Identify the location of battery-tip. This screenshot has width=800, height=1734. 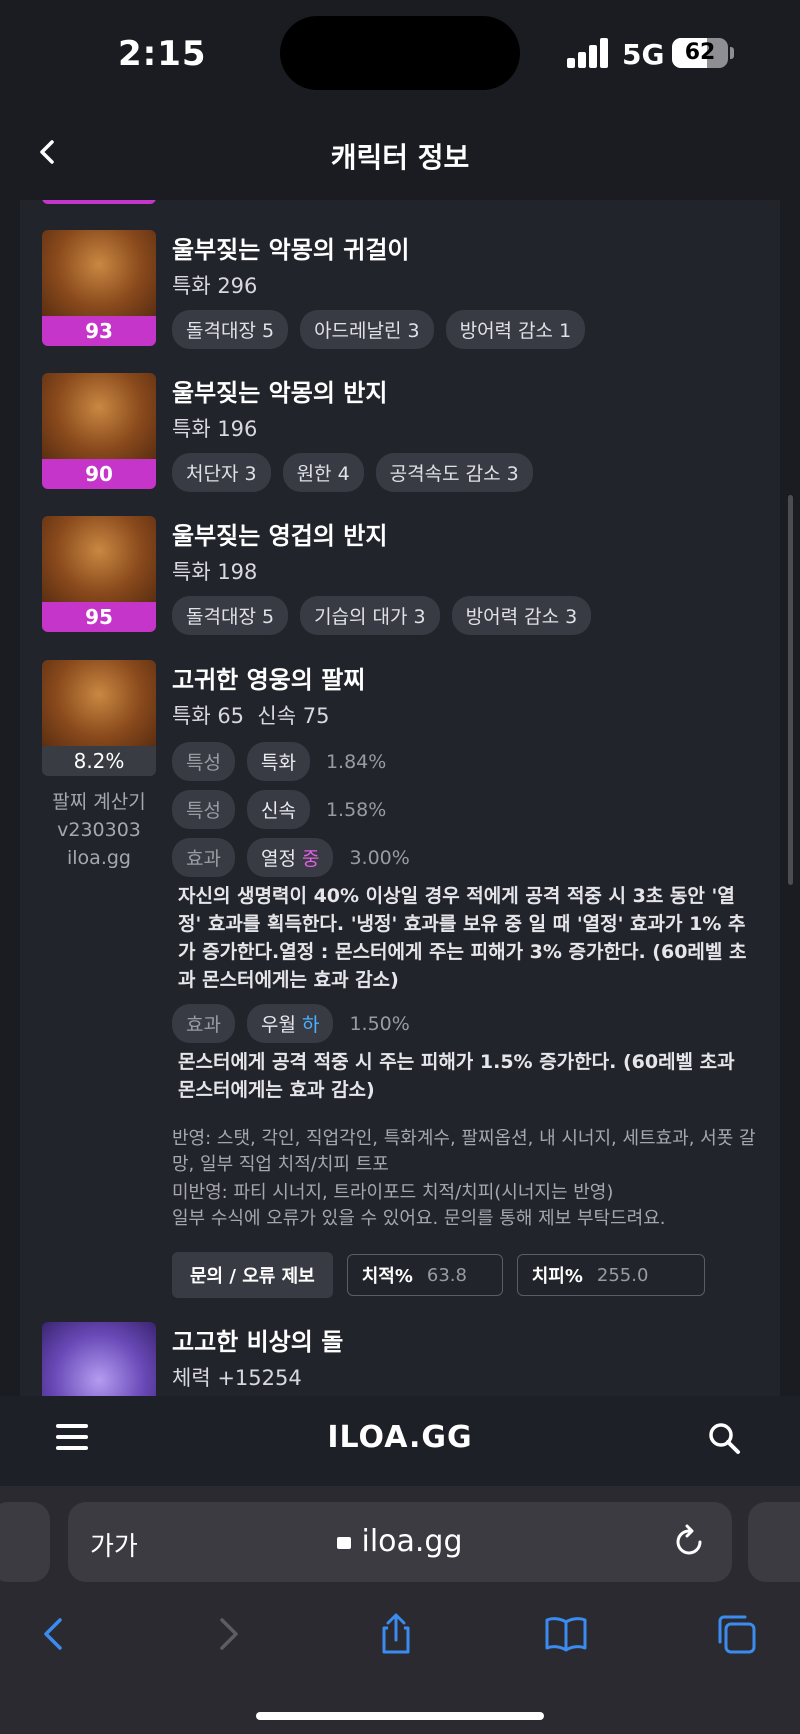
(732, 53).